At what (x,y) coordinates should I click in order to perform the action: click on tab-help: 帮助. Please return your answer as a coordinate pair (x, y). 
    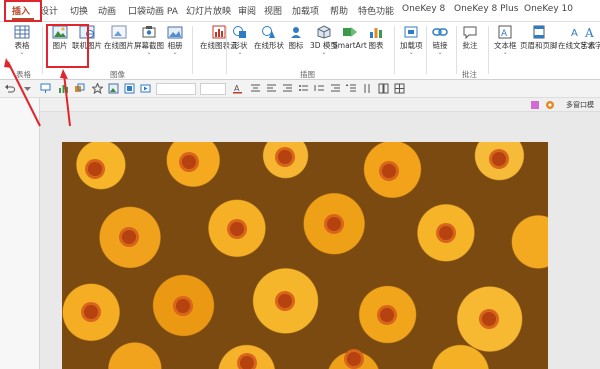
    Looking at the image, I should click on (339, 10).